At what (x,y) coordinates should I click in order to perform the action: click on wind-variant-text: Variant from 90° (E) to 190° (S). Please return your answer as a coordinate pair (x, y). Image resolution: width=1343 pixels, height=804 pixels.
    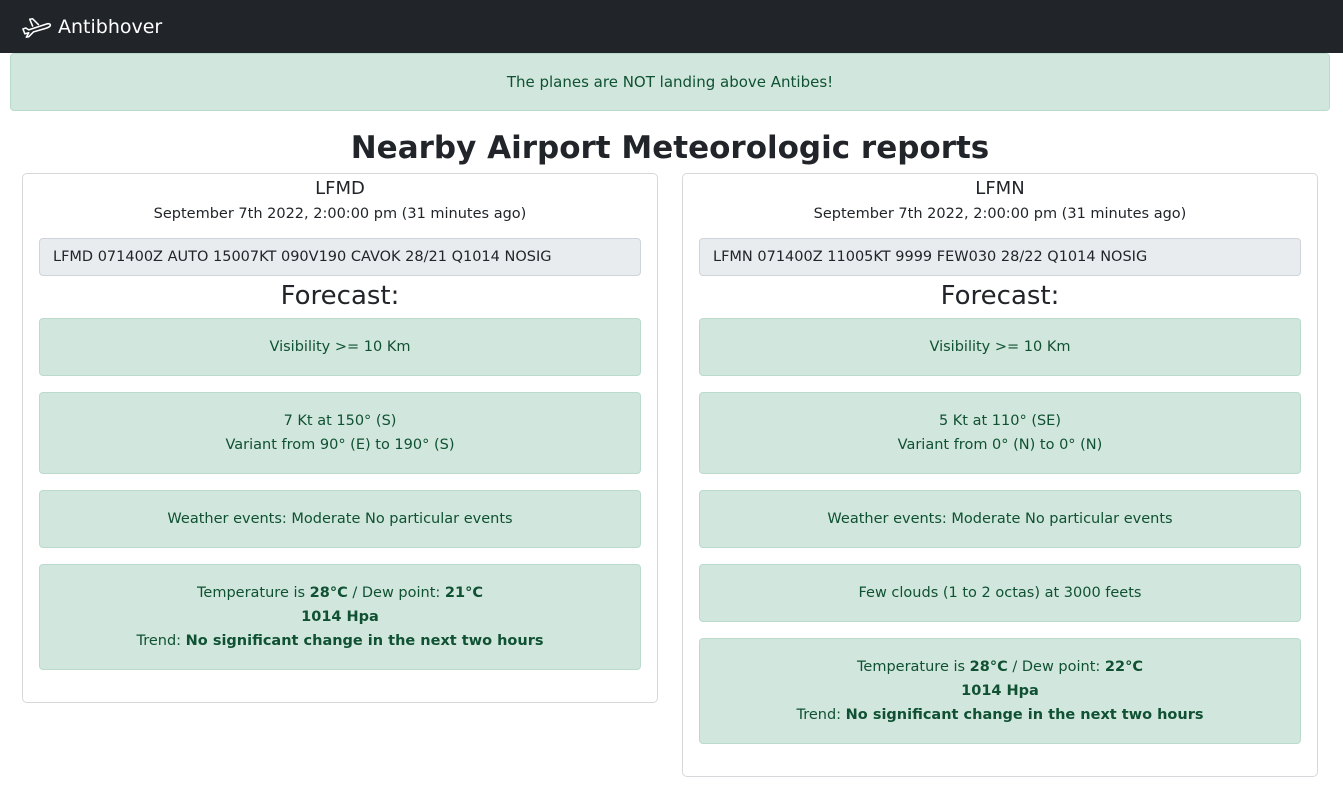
    Looking at the image, I should click on (340, 445).